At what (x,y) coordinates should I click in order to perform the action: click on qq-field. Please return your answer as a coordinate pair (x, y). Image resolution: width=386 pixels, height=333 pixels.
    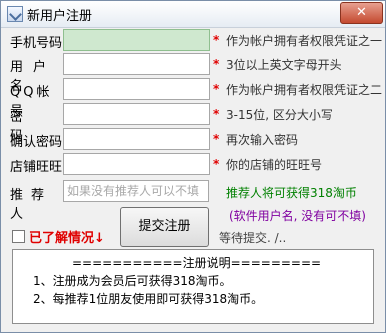
    Looking at the image, I should click on (136, 89).